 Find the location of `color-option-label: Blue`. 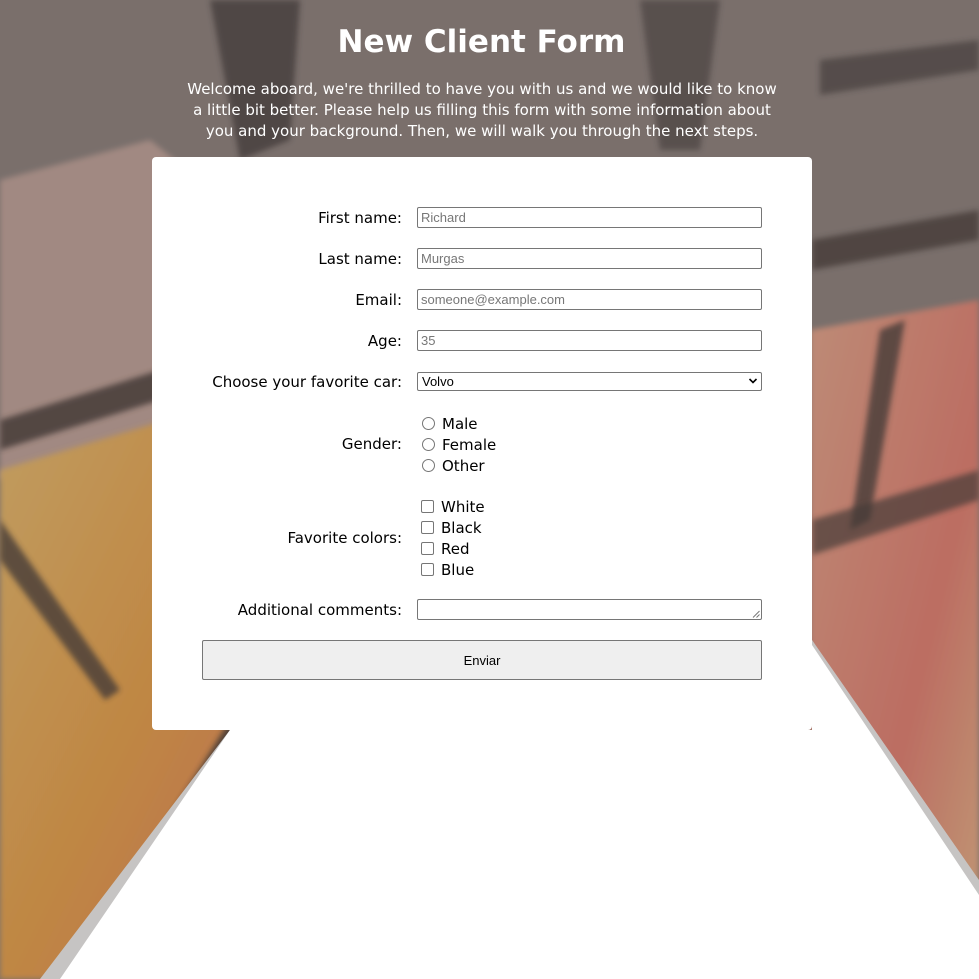

color-option-label: Blue is located at coordinates (458, 569).